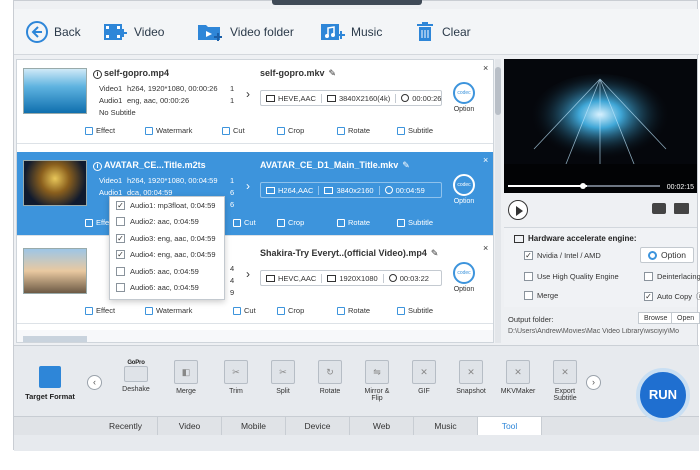  I want to click on high-quality-checkbox: Use High Quality Engine, so click(571, 276).